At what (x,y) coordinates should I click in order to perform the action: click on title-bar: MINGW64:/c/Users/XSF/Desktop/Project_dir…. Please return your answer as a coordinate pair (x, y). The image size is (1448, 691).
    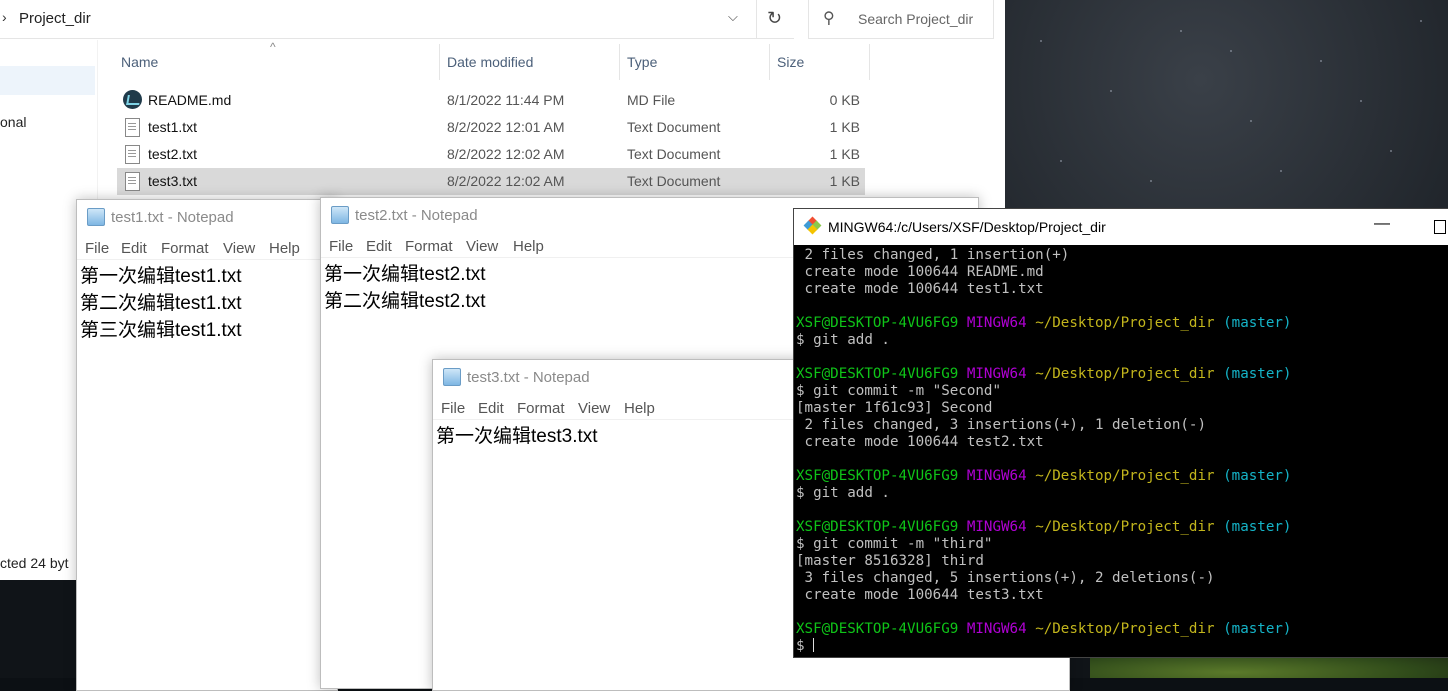
    Looking at the image, I should click on (1121, 227).